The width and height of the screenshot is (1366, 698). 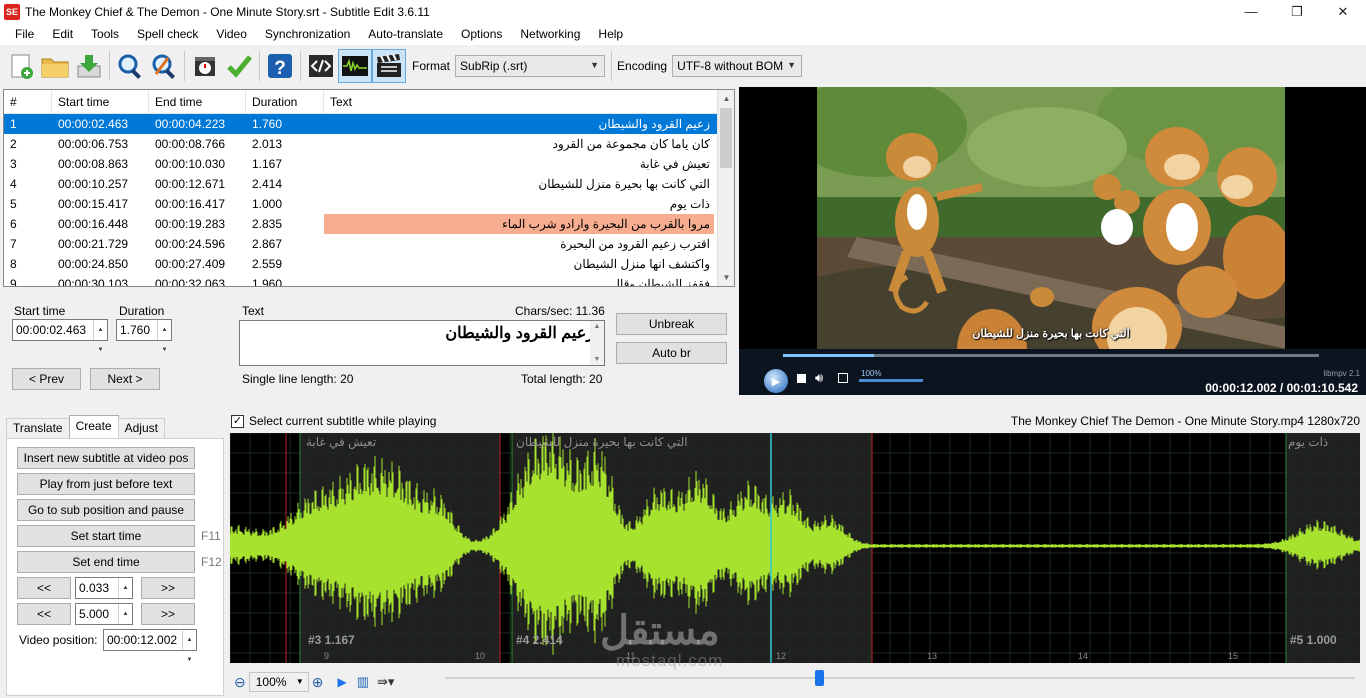 What do you see at coordinates (660, 631) in the screenshot?
I see `watermark-logo: مستقل` at bounding box center [660, 631].